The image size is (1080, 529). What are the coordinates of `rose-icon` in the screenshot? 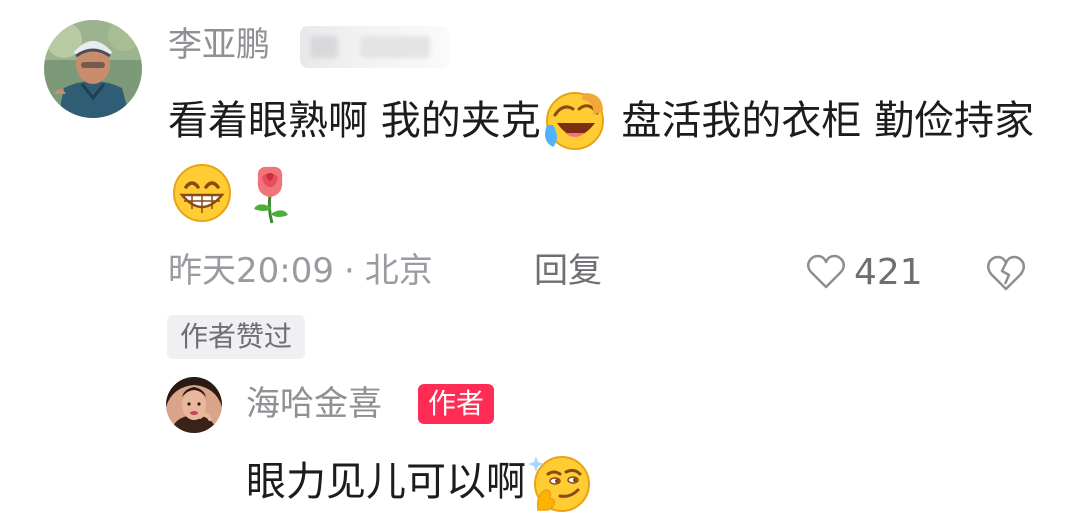 It's located at (270, 193).